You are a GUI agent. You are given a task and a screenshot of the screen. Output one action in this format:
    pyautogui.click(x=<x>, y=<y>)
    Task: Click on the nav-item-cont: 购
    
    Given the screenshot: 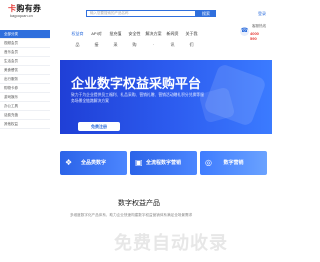 What is the action you would take?
    pyautogui.click(x=134, y=45)
    